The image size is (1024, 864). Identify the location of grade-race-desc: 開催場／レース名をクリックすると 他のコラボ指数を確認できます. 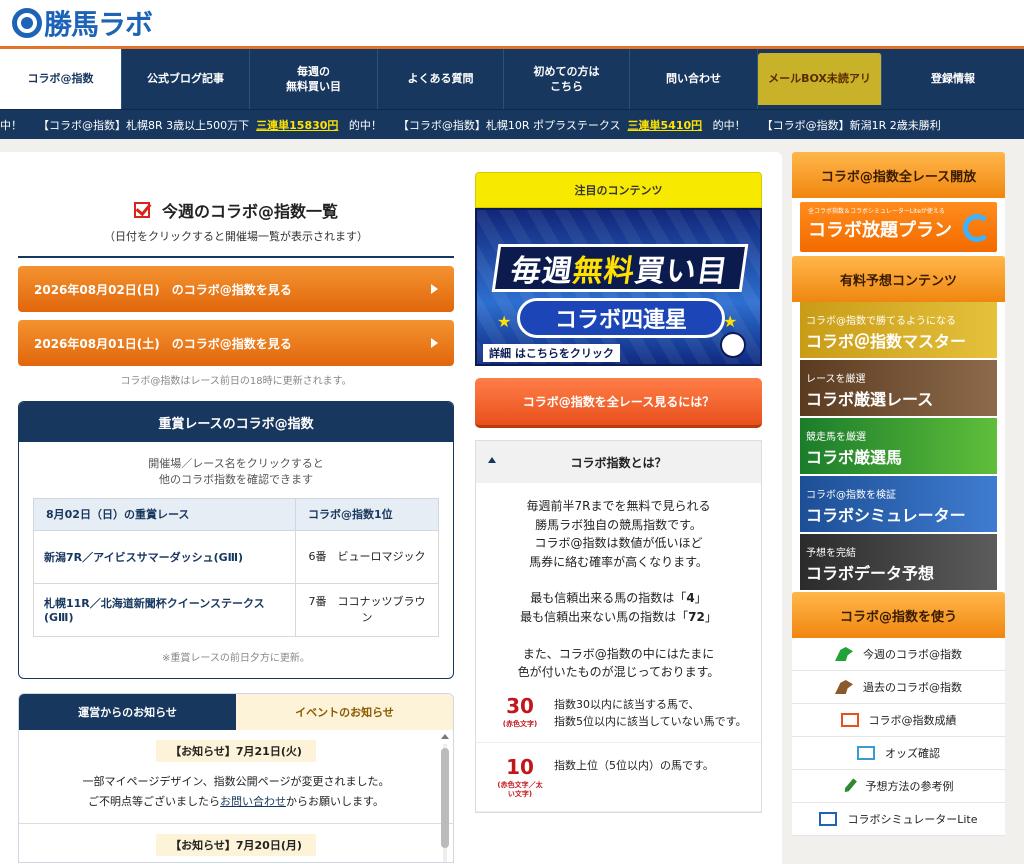
(236, 471).